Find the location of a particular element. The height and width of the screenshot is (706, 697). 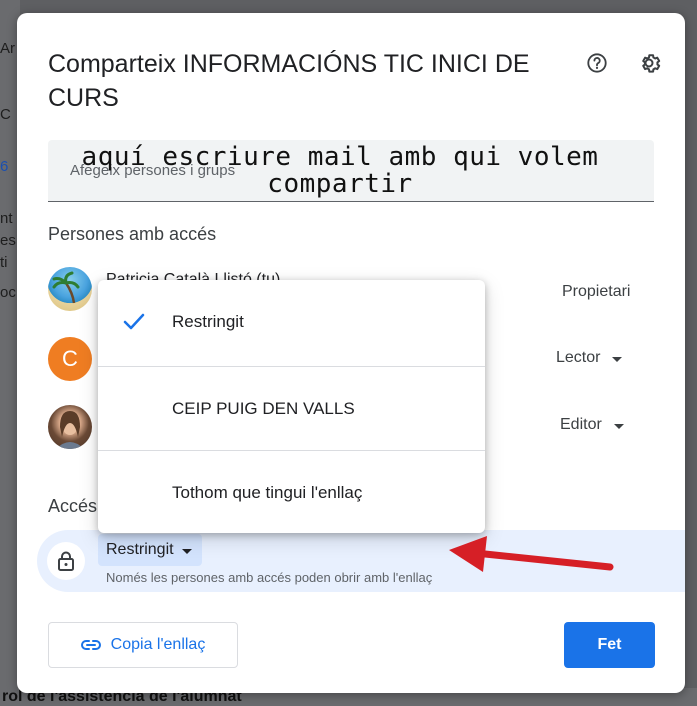

help-icon is located at coordinates (597, 63).